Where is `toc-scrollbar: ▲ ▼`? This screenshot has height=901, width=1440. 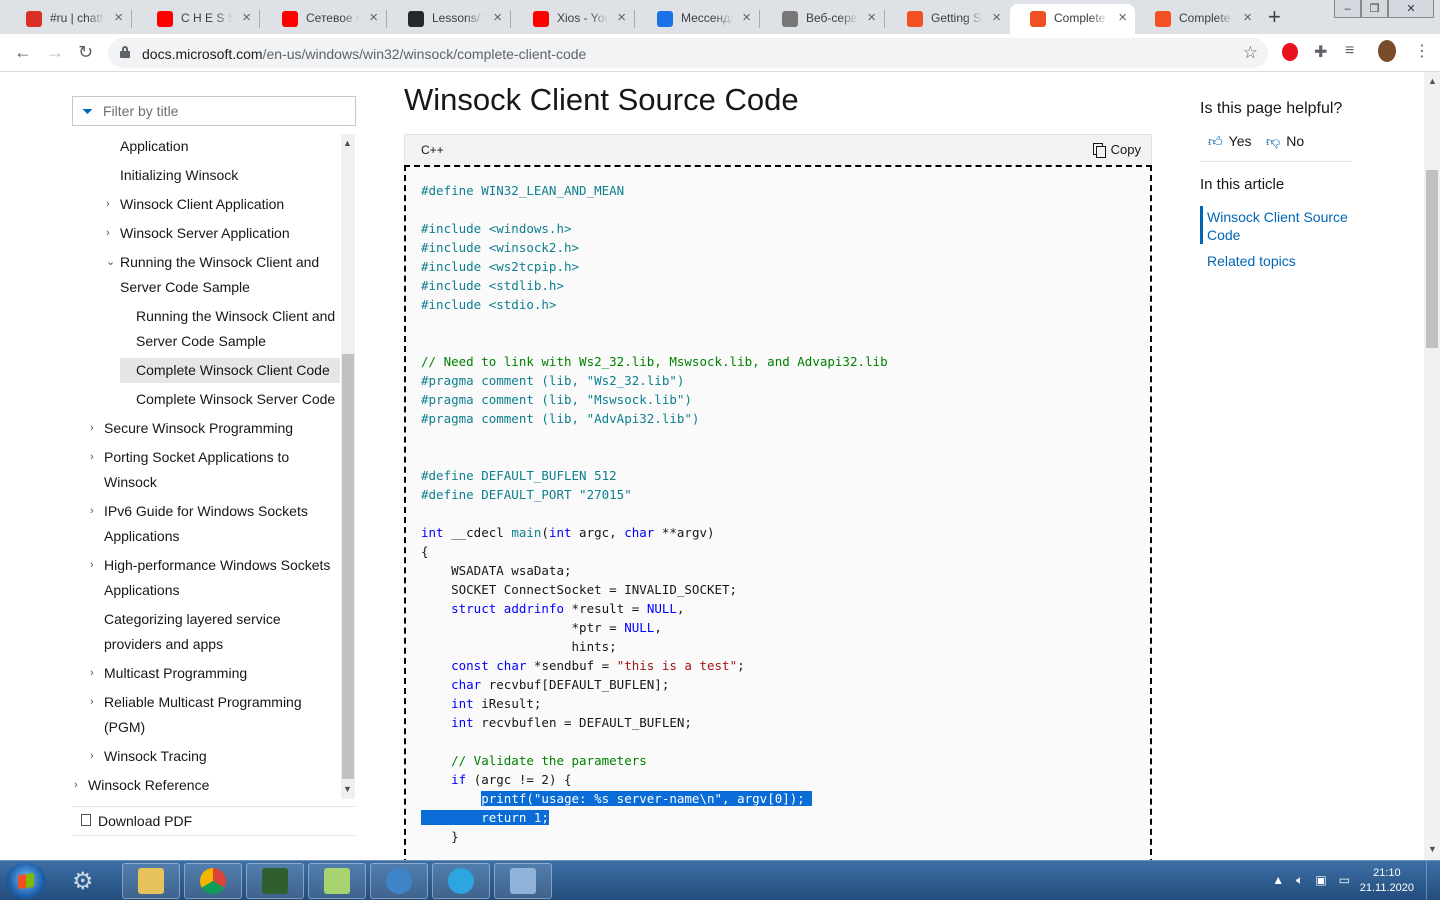
toc-scrollbar: ▲ ▼ is located at coordinates (348, 466).